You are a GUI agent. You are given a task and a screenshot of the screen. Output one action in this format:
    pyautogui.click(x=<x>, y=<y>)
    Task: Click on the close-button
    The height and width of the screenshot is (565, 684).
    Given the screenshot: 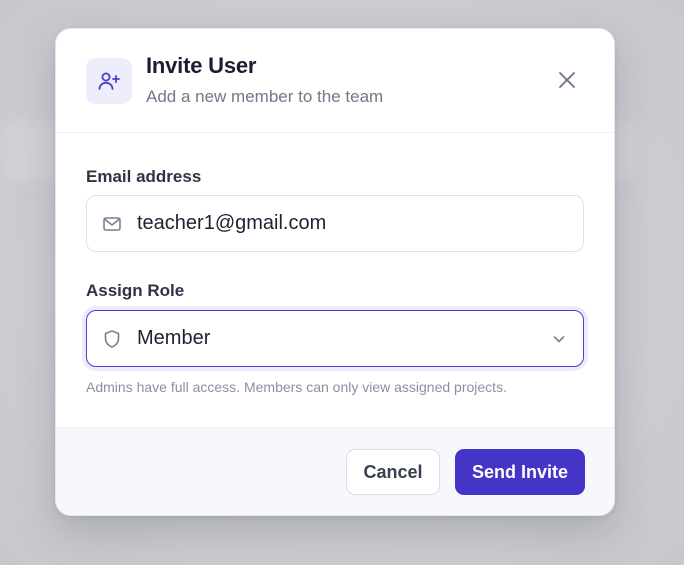 What is the action you would take?
    pyautogui.click(x=567, y=80)
    